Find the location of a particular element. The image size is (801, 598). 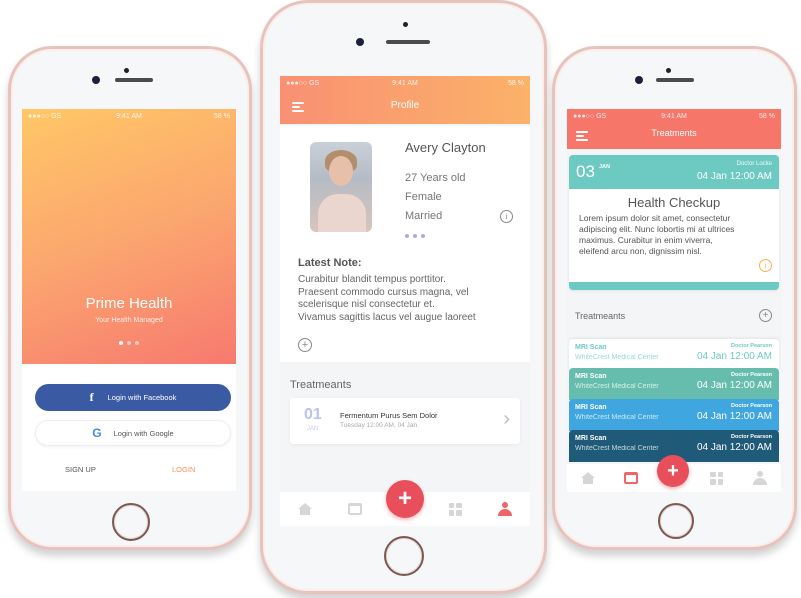

patient-marital-status: Married is located at coordinates (424, 216).